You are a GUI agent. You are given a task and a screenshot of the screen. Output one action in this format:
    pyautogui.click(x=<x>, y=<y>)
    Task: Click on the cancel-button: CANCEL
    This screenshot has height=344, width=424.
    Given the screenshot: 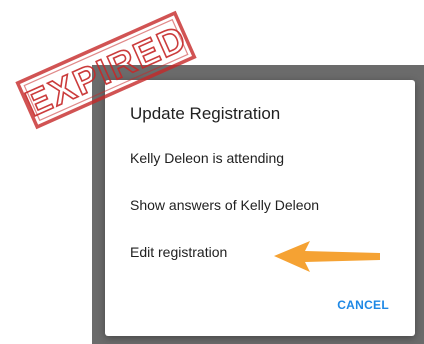 What is the action you would take?
    pyautogui.click(x=363, y=305)
    